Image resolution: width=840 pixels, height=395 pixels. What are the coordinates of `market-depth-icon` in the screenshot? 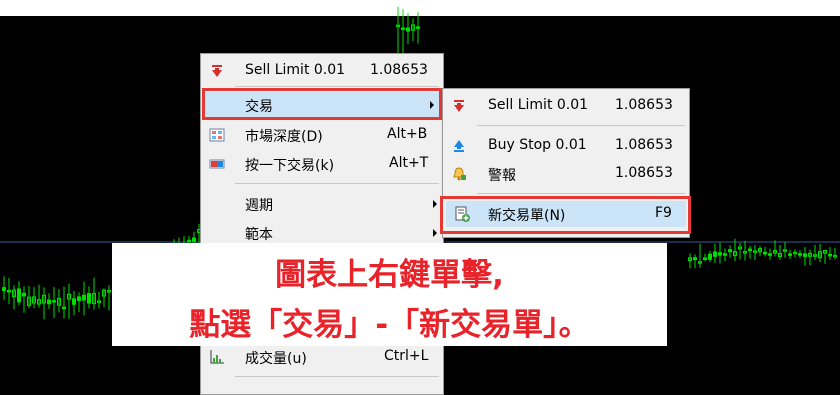 It's located at (217, 135).